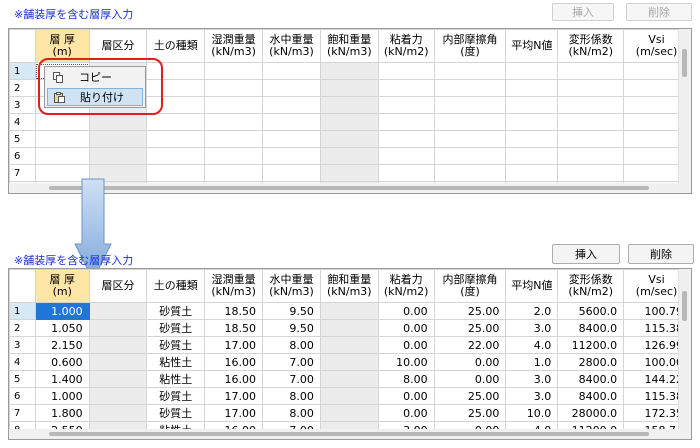 This screenshot has height=448, width=700. Describe the element at coordinates (591, 311) in the screenshot. I see `table-cell: 5600.0` at that location.